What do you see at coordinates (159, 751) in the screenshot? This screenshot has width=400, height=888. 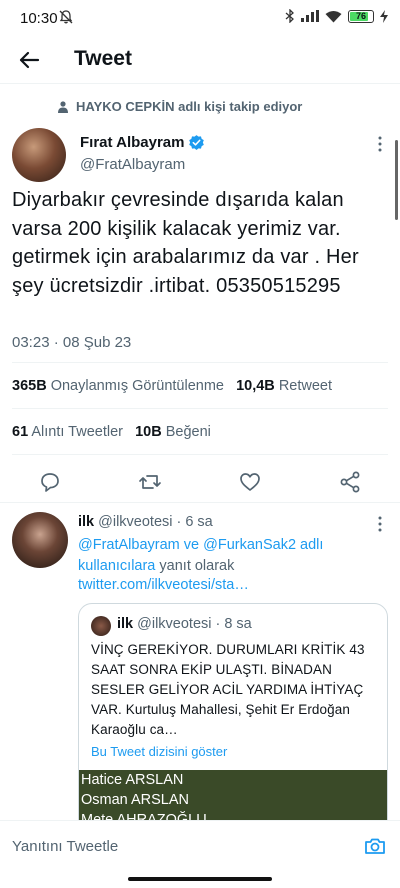 I see `show-thread-link: Bu Tweet dizisini göster` at bounding box center [159, 751].